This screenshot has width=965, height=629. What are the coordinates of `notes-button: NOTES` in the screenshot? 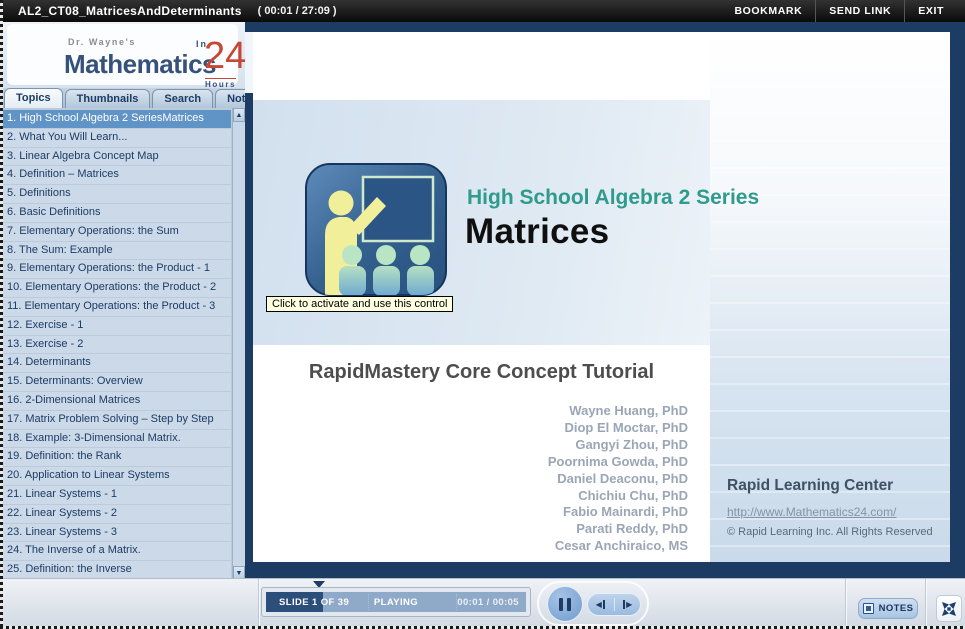 It's located at (888, 608).